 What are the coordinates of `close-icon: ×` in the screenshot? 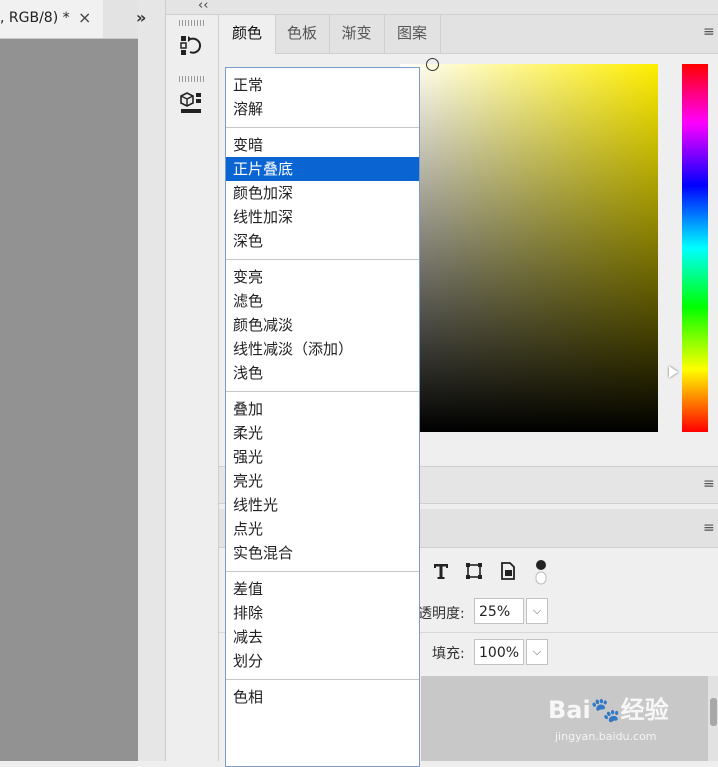 It's located at (84, 17).